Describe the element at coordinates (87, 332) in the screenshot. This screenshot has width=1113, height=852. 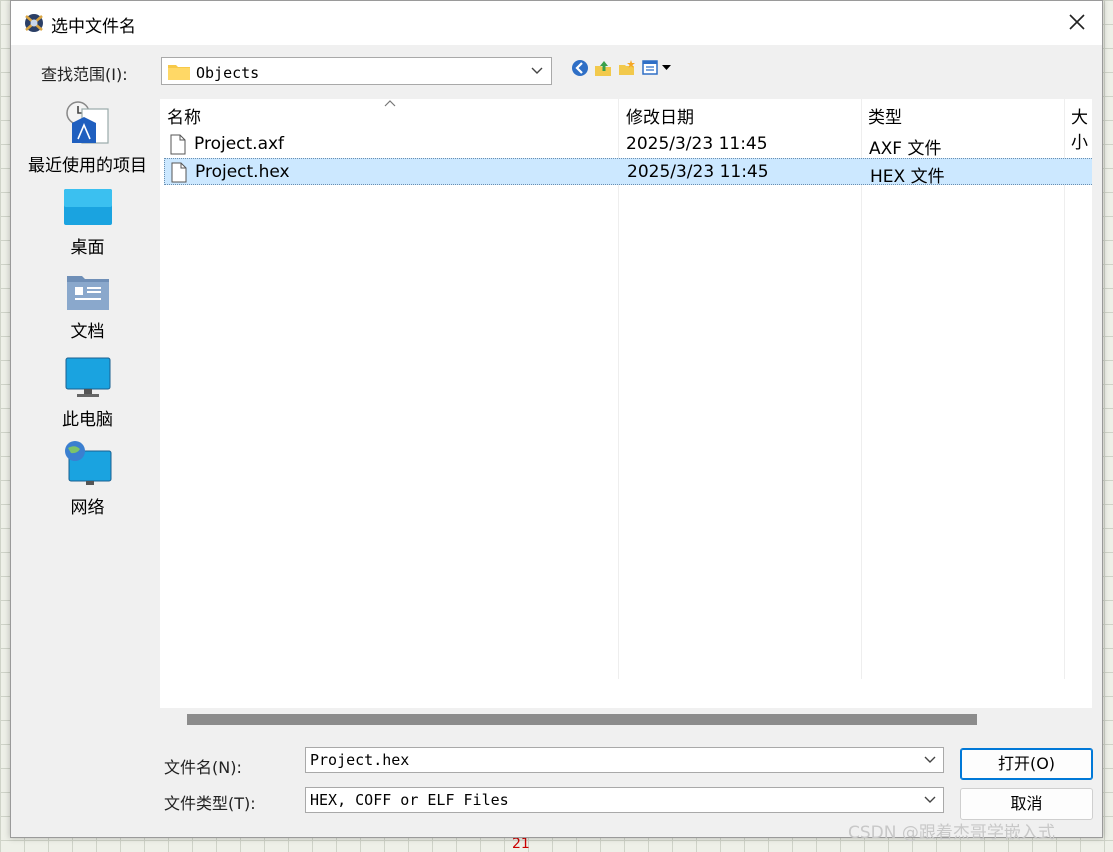
I see `place-documents-label: 文档` at that location.